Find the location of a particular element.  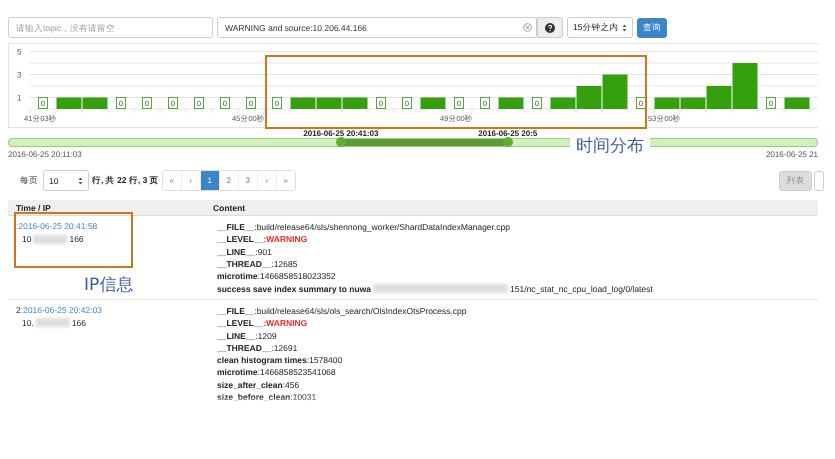

page-link: 1 is located at coordinates (209, 180).